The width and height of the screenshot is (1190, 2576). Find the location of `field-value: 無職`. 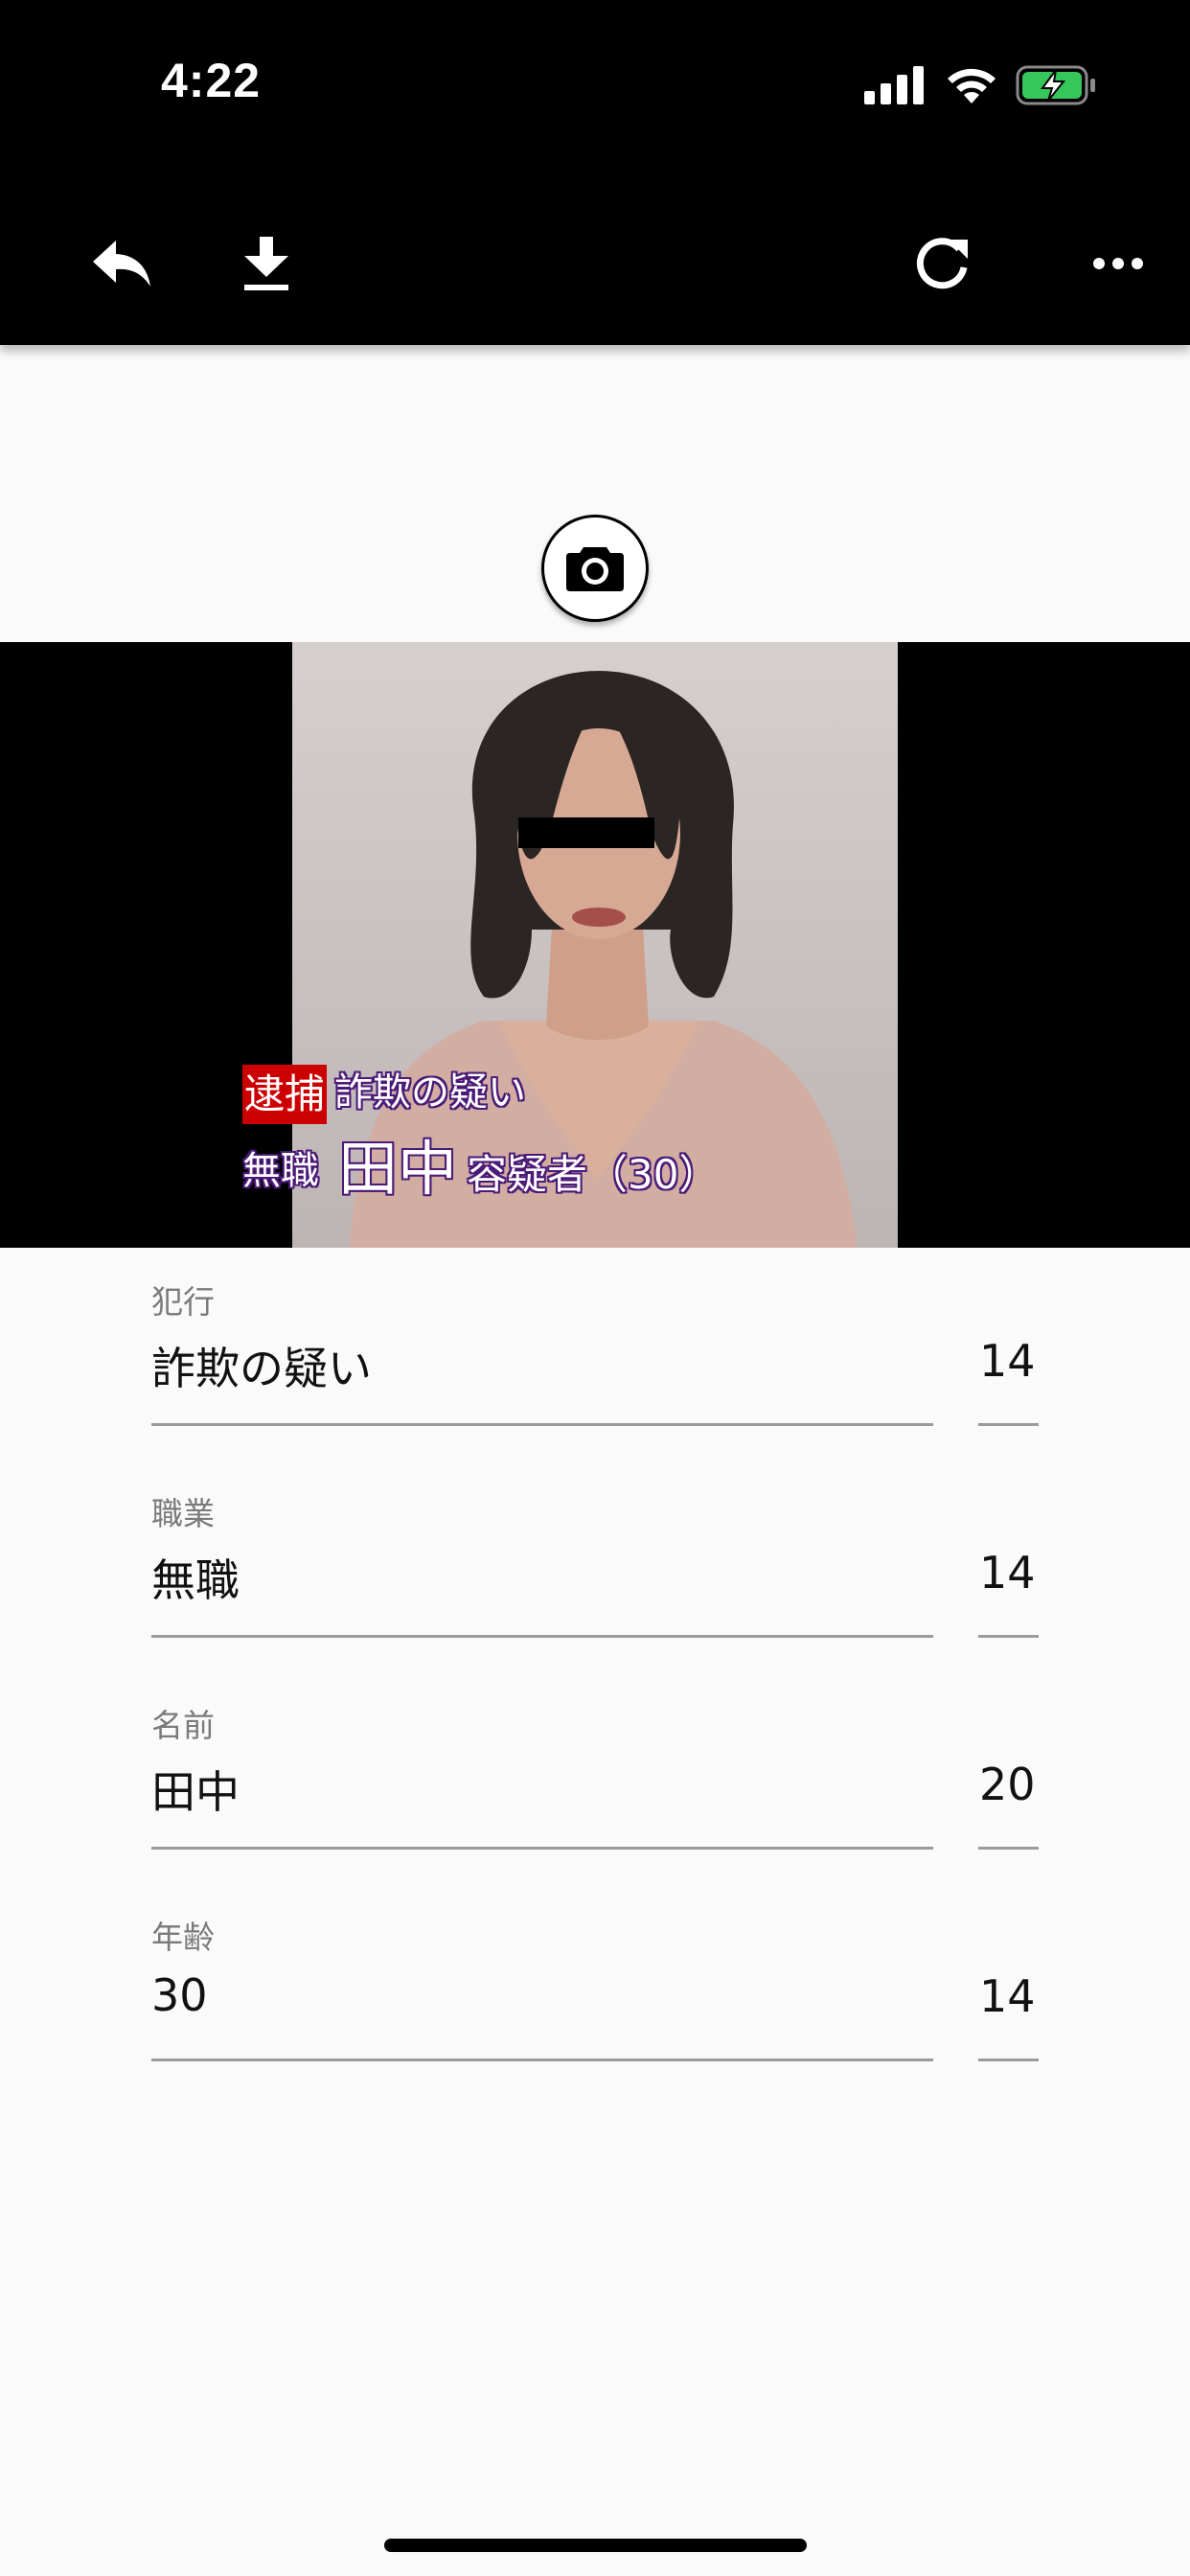

field-value: 無職 is located at coordinates (195, 1577).